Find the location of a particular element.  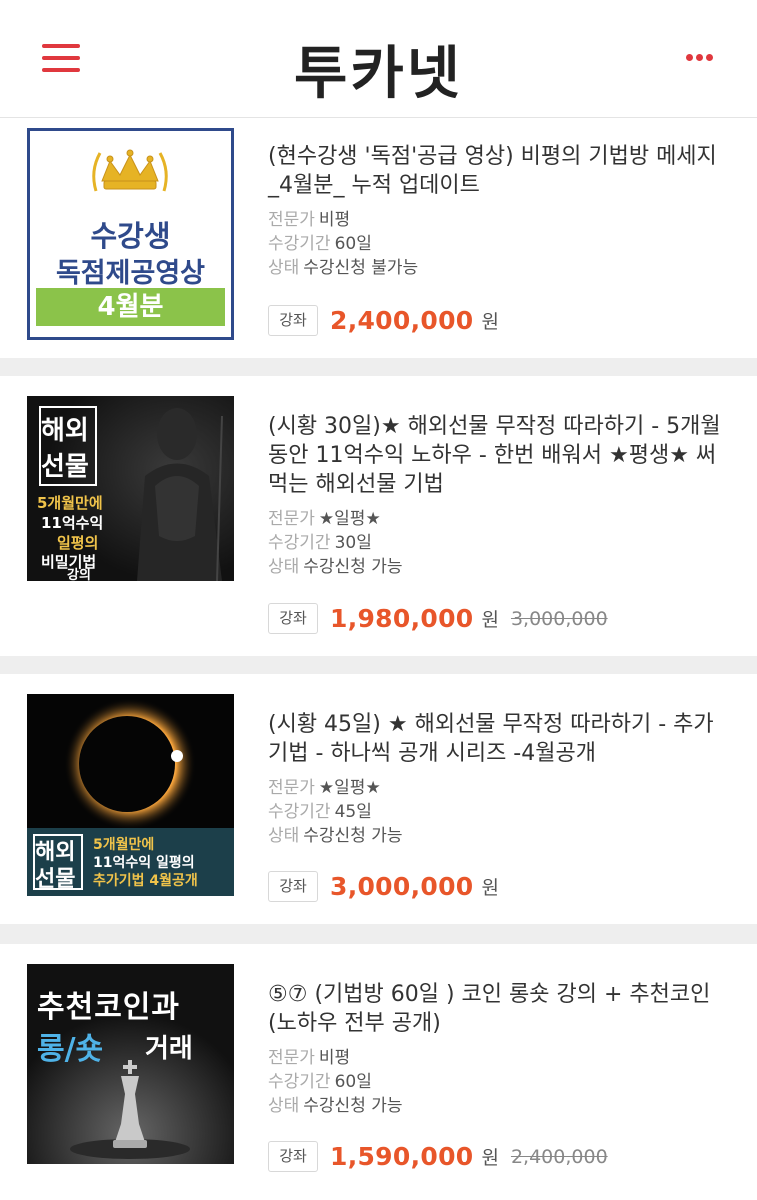

period-value: 45일 is located at coordinates (353, 812).